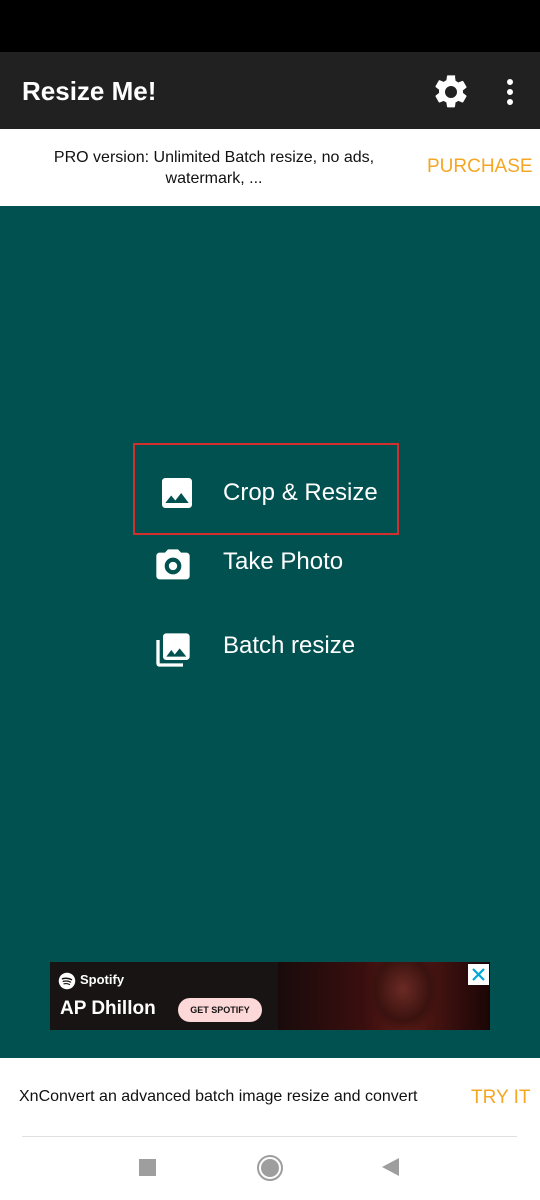 The width and height of the screenshot is (540, 1200). What do you see at coordinates (451, 92) in the screenshot?
I see `gear-icon` at bounding box center [451, 92].